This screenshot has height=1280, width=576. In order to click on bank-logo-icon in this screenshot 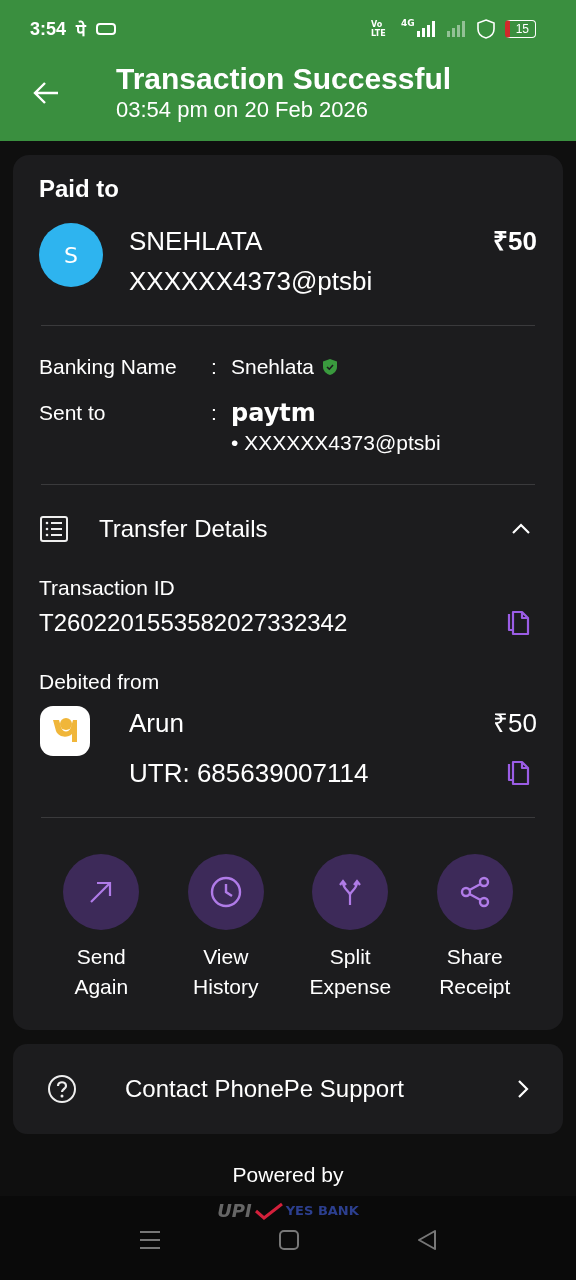, I will do `click(65, 731)`.